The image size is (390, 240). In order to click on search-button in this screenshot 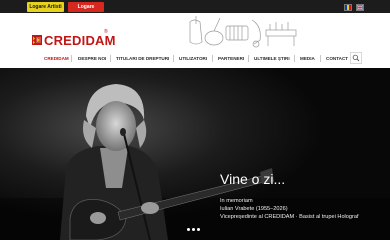, I will do `click(356, 58)`.